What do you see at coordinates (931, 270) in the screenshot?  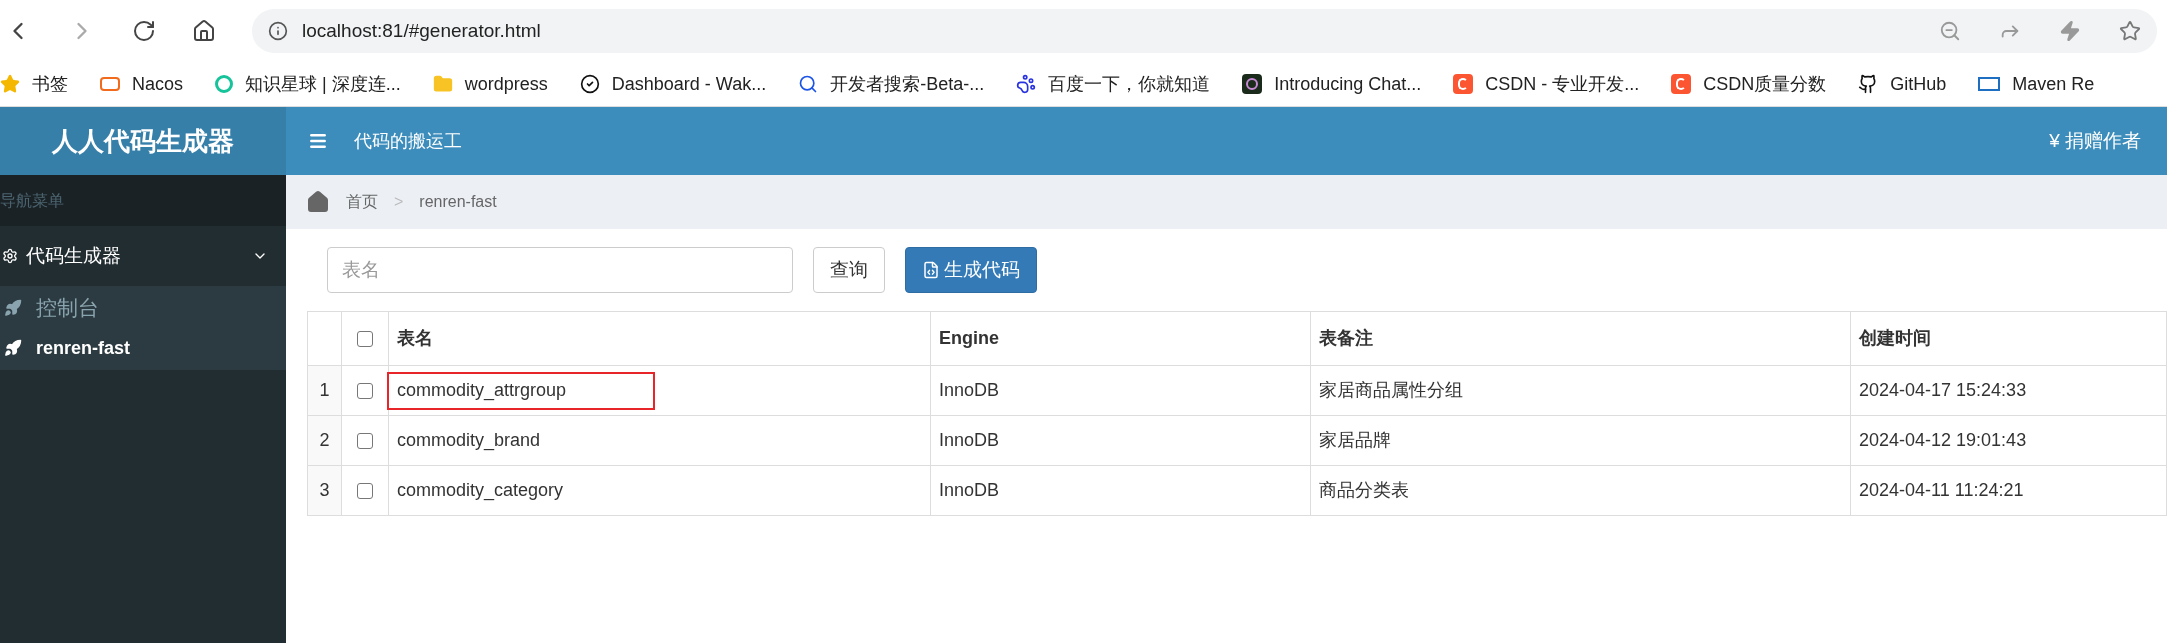 I see `code-file-icon` at bounding box center [931, 270].